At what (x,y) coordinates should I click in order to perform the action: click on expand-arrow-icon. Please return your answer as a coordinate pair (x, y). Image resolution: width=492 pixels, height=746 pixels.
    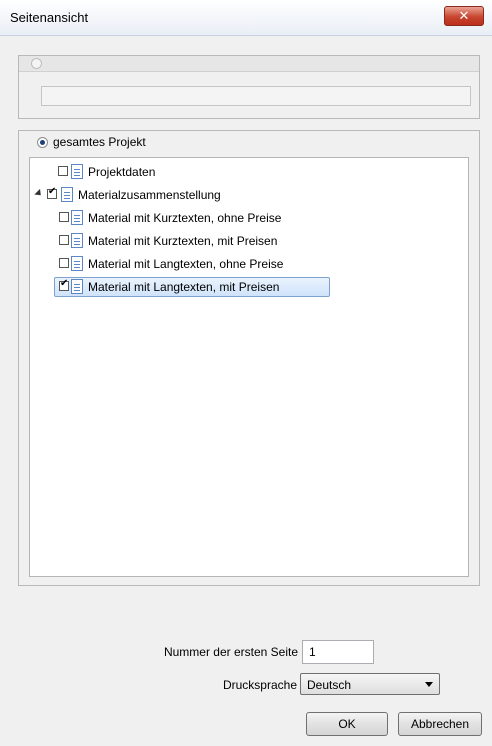
    Looking at the image, I should click on (39, 193).